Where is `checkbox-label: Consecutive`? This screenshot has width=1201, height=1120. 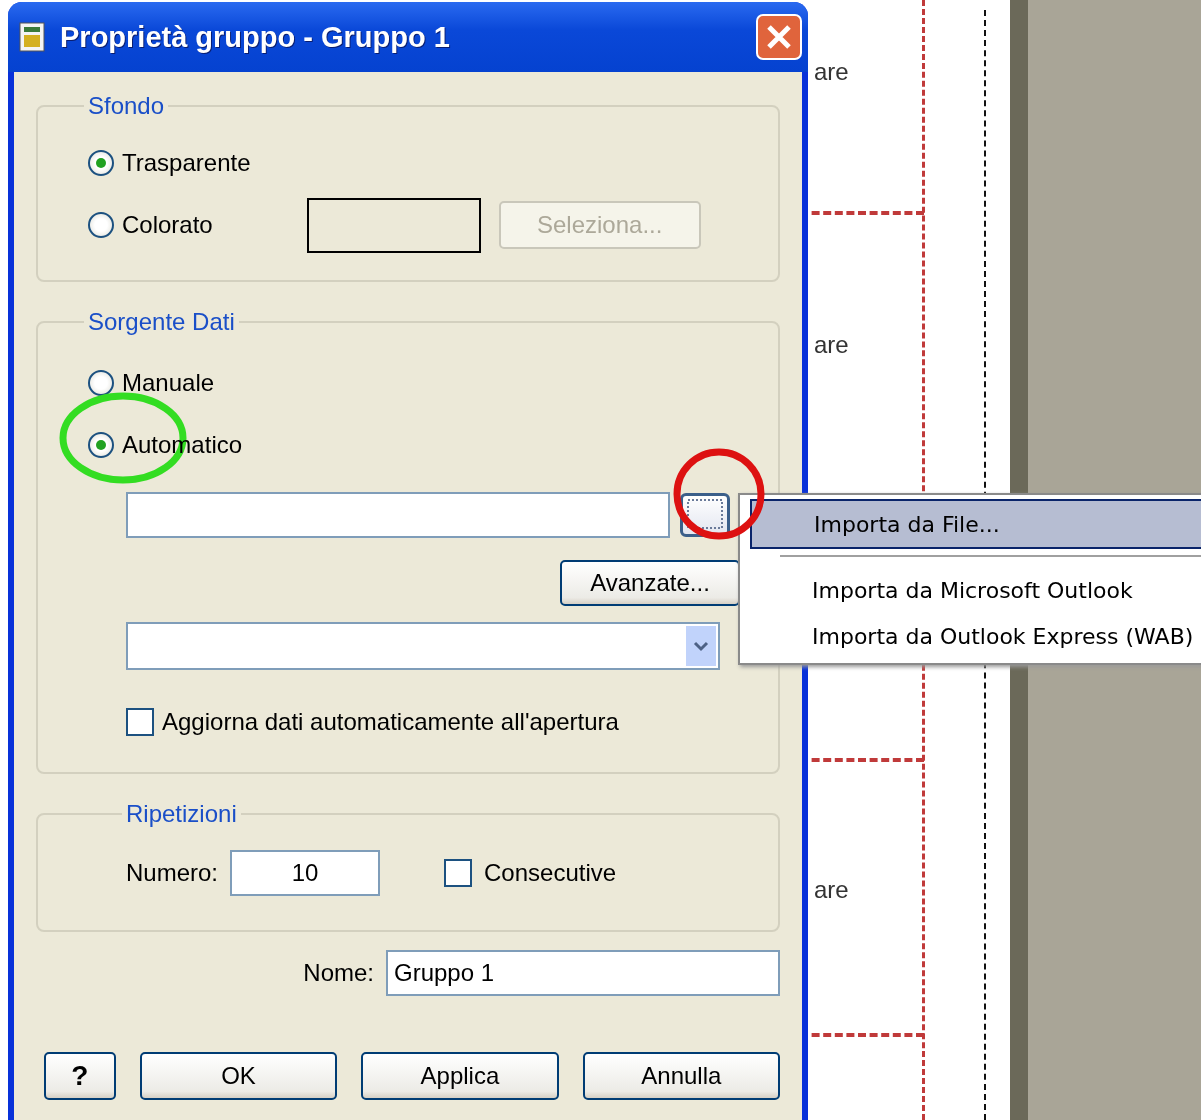 checkbox-label: Consecutive is located at coordinates (550, 873).